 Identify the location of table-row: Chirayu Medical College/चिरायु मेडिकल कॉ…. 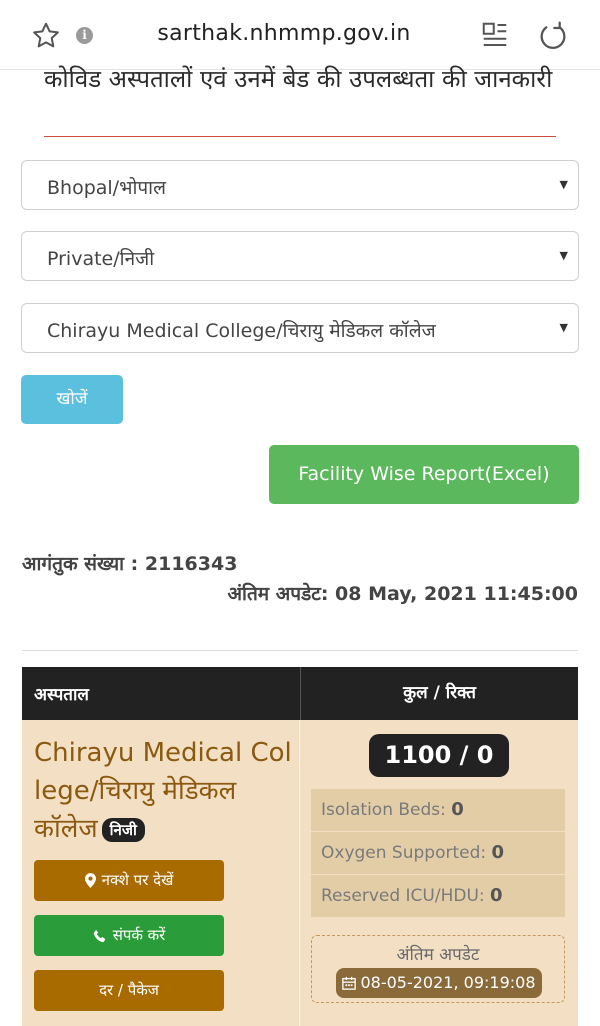
(160, 873).